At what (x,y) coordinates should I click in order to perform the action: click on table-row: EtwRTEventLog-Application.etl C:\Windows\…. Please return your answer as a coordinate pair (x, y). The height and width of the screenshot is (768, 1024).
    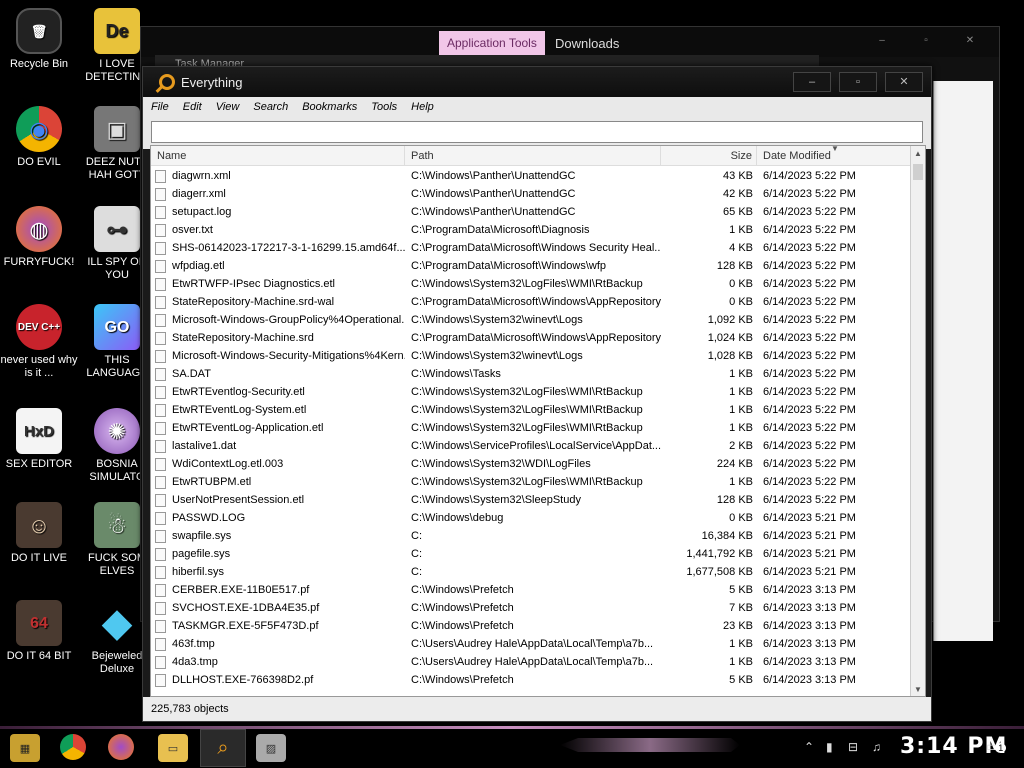
    Looking at the image, I should click on (531, 428).